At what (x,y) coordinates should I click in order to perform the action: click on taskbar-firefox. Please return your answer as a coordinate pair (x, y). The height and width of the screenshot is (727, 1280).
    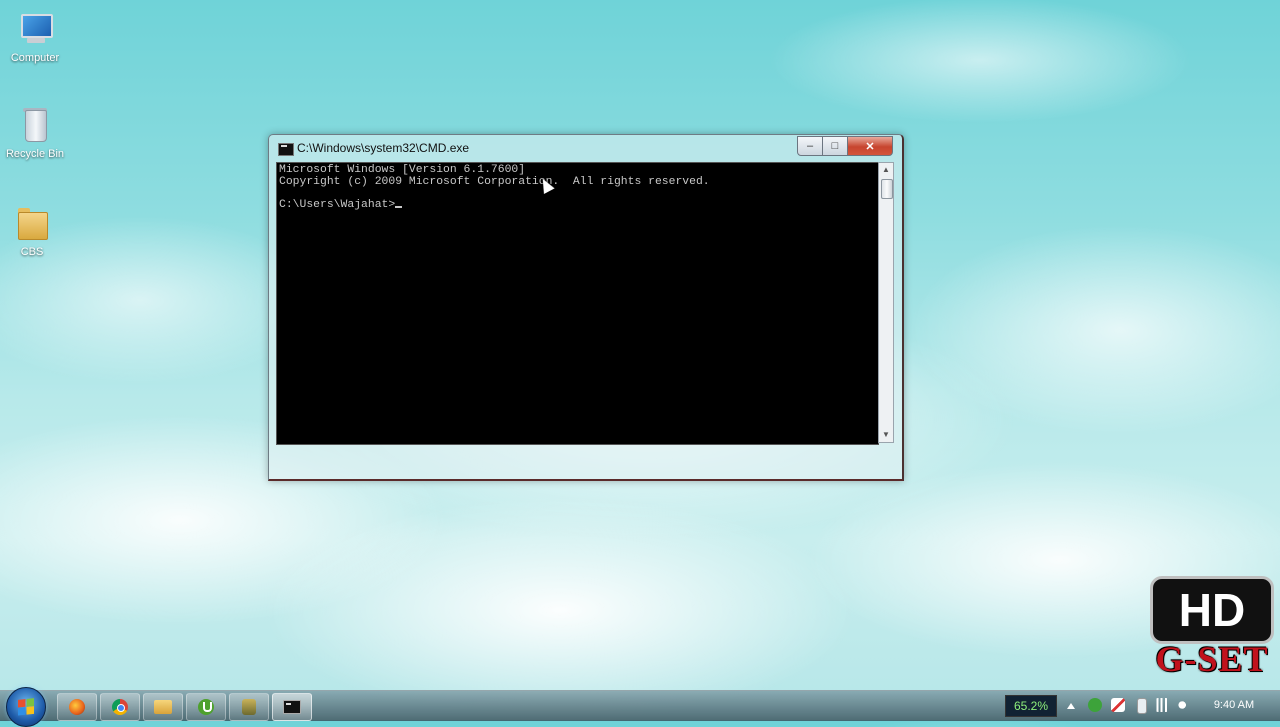
    Looking at the image, I should click on (77, 707).